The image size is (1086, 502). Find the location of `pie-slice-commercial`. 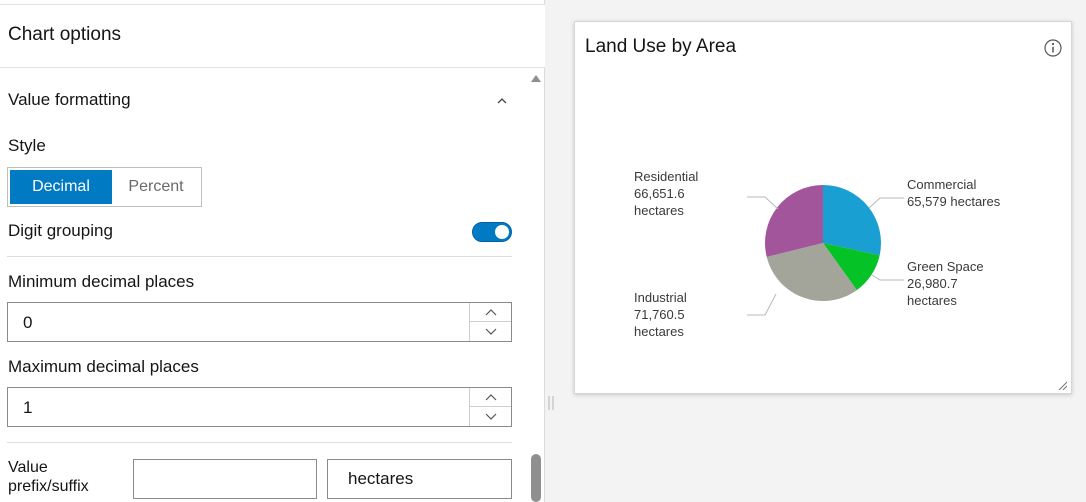

pie-slice-commercial is located at coordinates (852, 220).